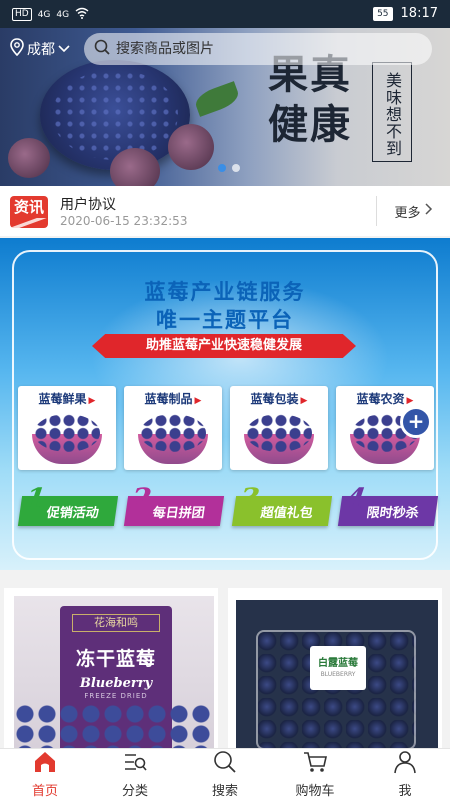 Image resolution: width=450 pixels, height=800 pixels. Describe the element at coordinates (141, 498) in the screenshot. I see `activity-number: 2` at that location.